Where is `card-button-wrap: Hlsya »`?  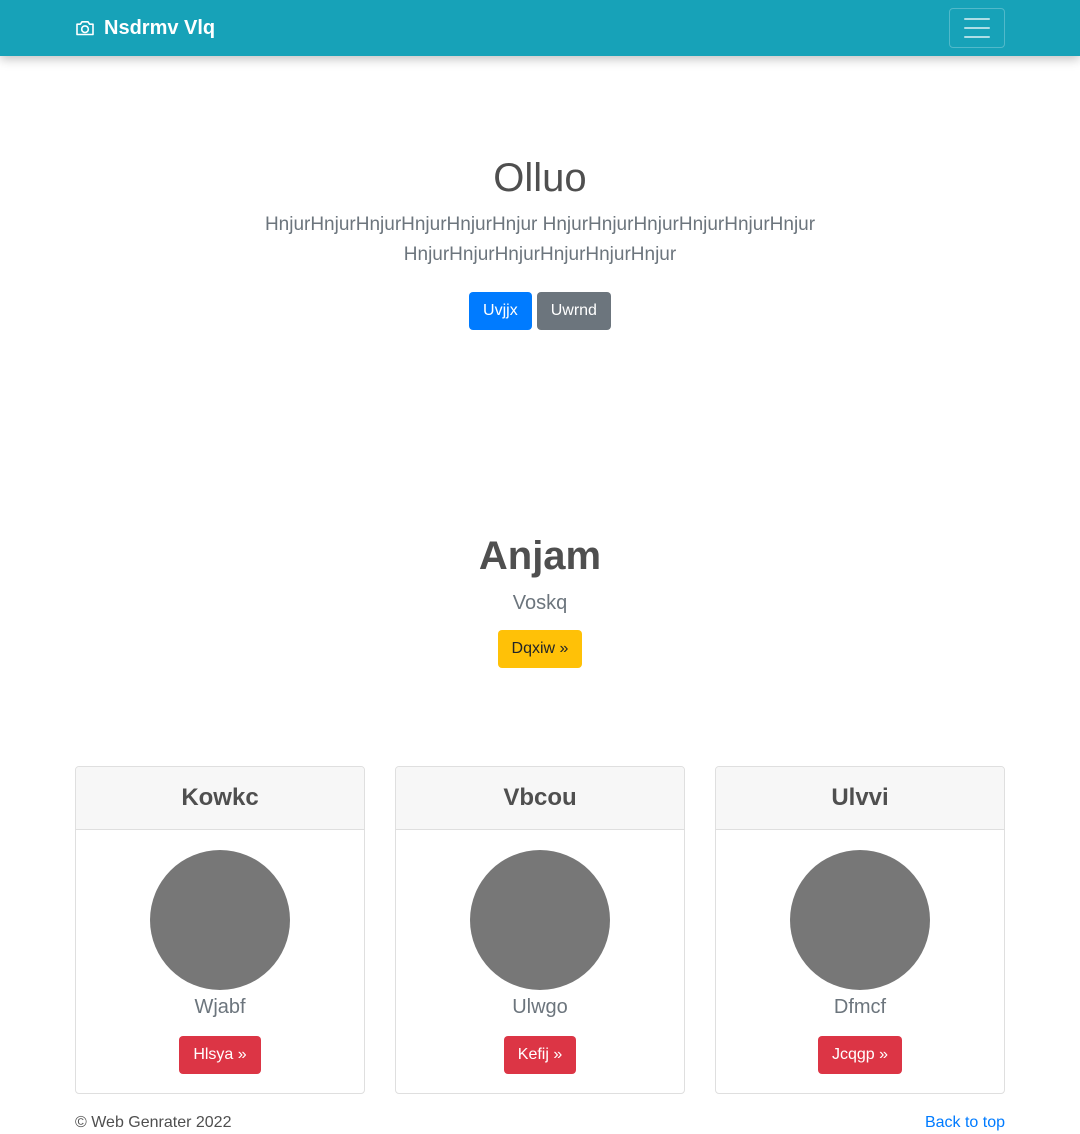 card-button-wrap: Hlsya » is located at coordinates (220, 1055).